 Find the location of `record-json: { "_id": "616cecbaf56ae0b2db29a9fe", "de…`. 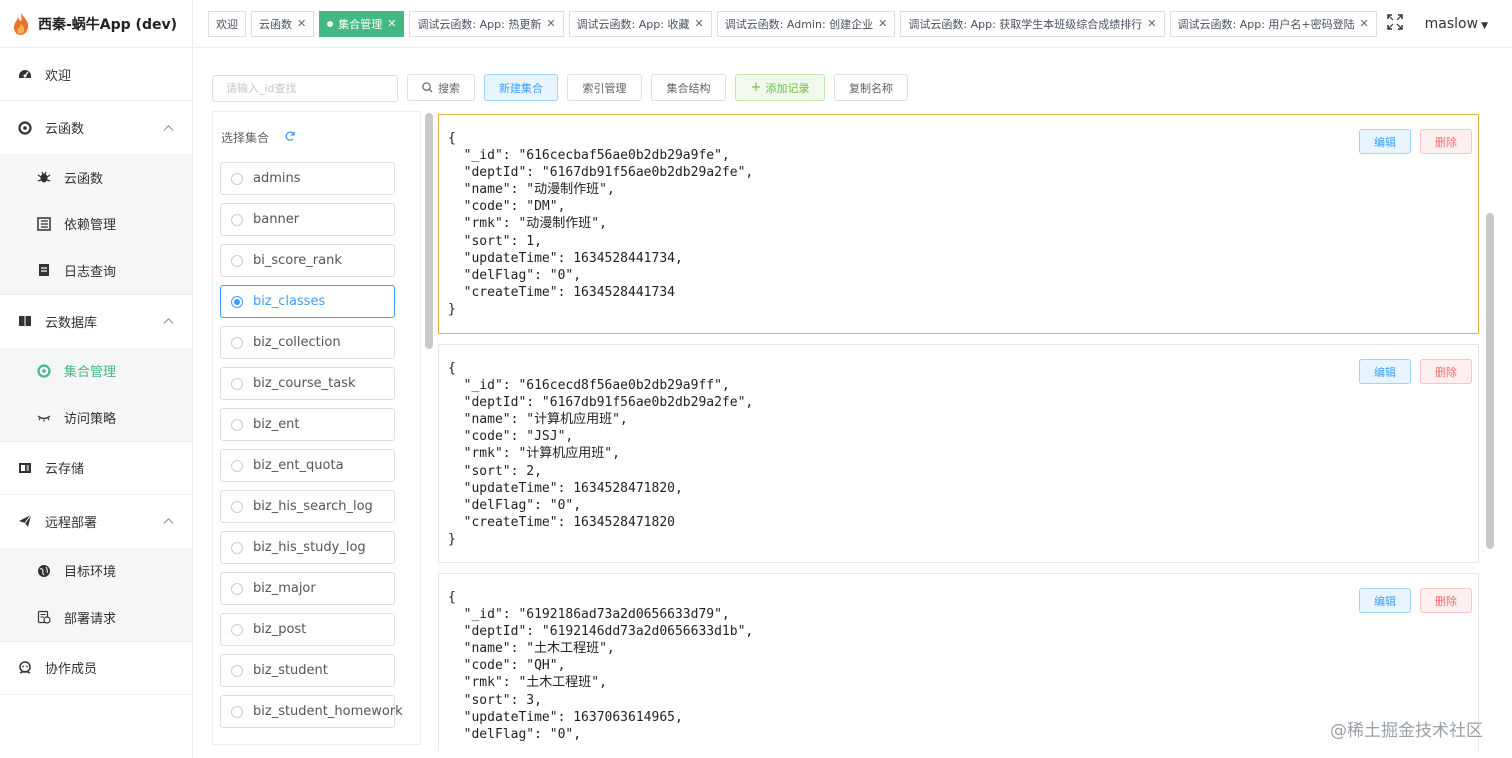

record-json: { "_id": "616cecbaf56ae0b2db29a9fe", "de… is located at coordinates (601, 224).